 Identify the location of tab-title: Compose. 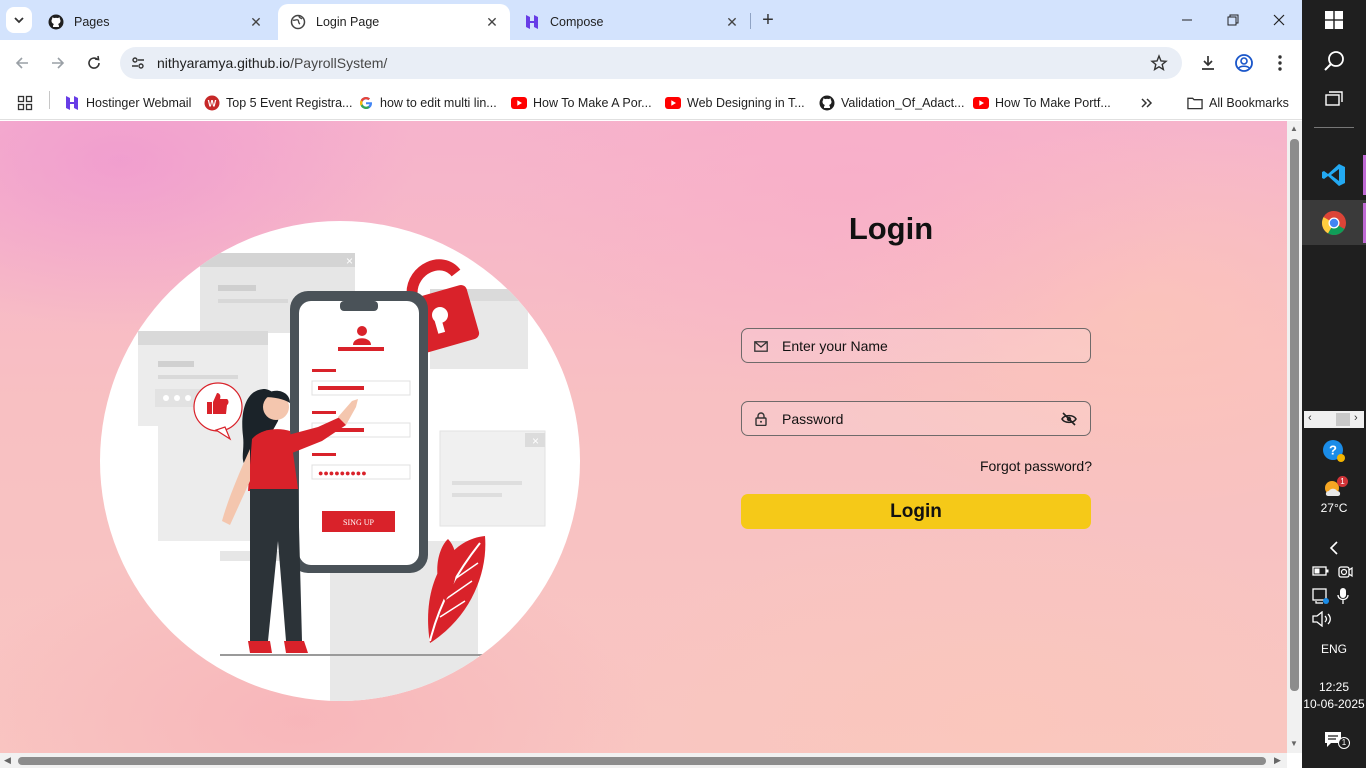
(577, 22).